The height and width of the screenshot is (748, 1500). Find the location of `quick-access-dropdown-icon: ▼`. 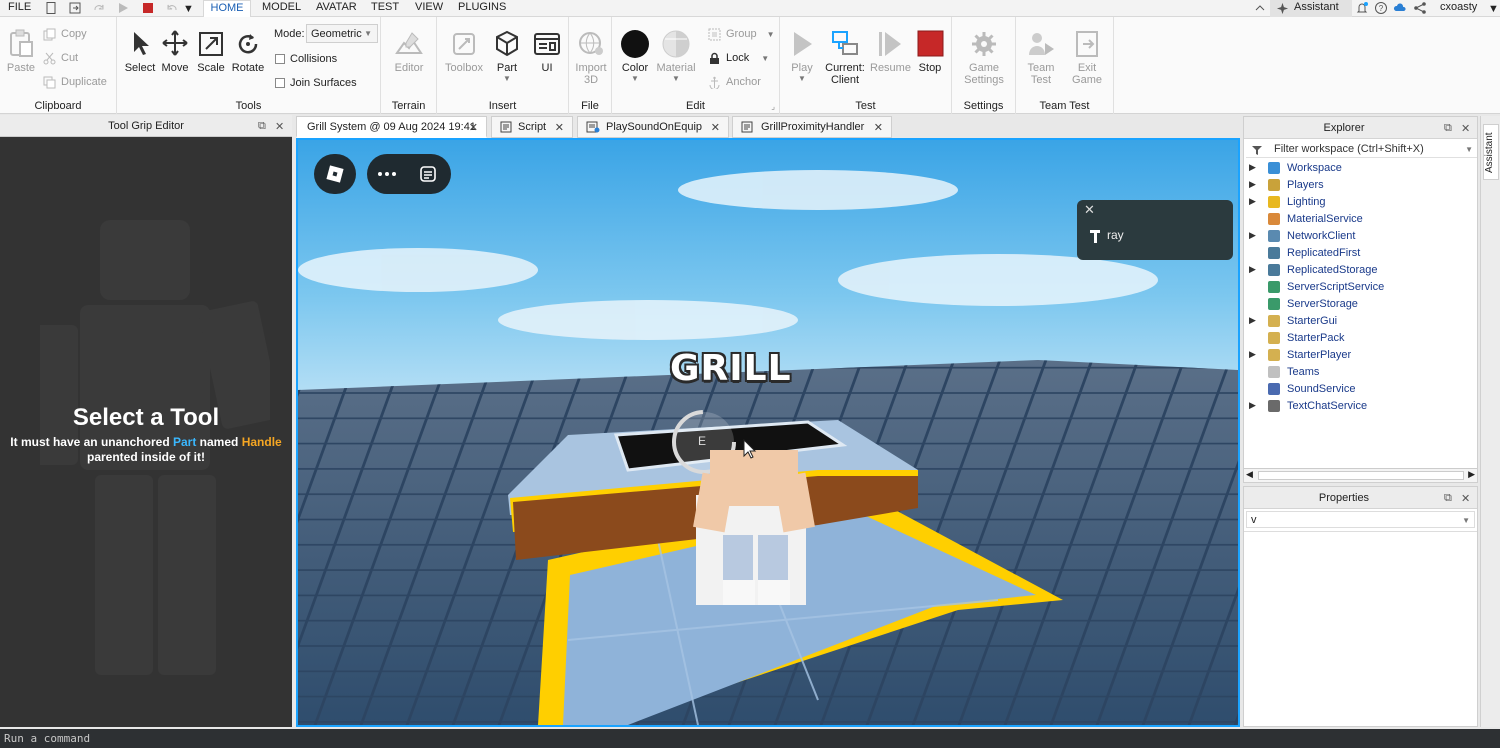

quick-access-dropdown-icon: ▼ is located at coordinates (188, 9).